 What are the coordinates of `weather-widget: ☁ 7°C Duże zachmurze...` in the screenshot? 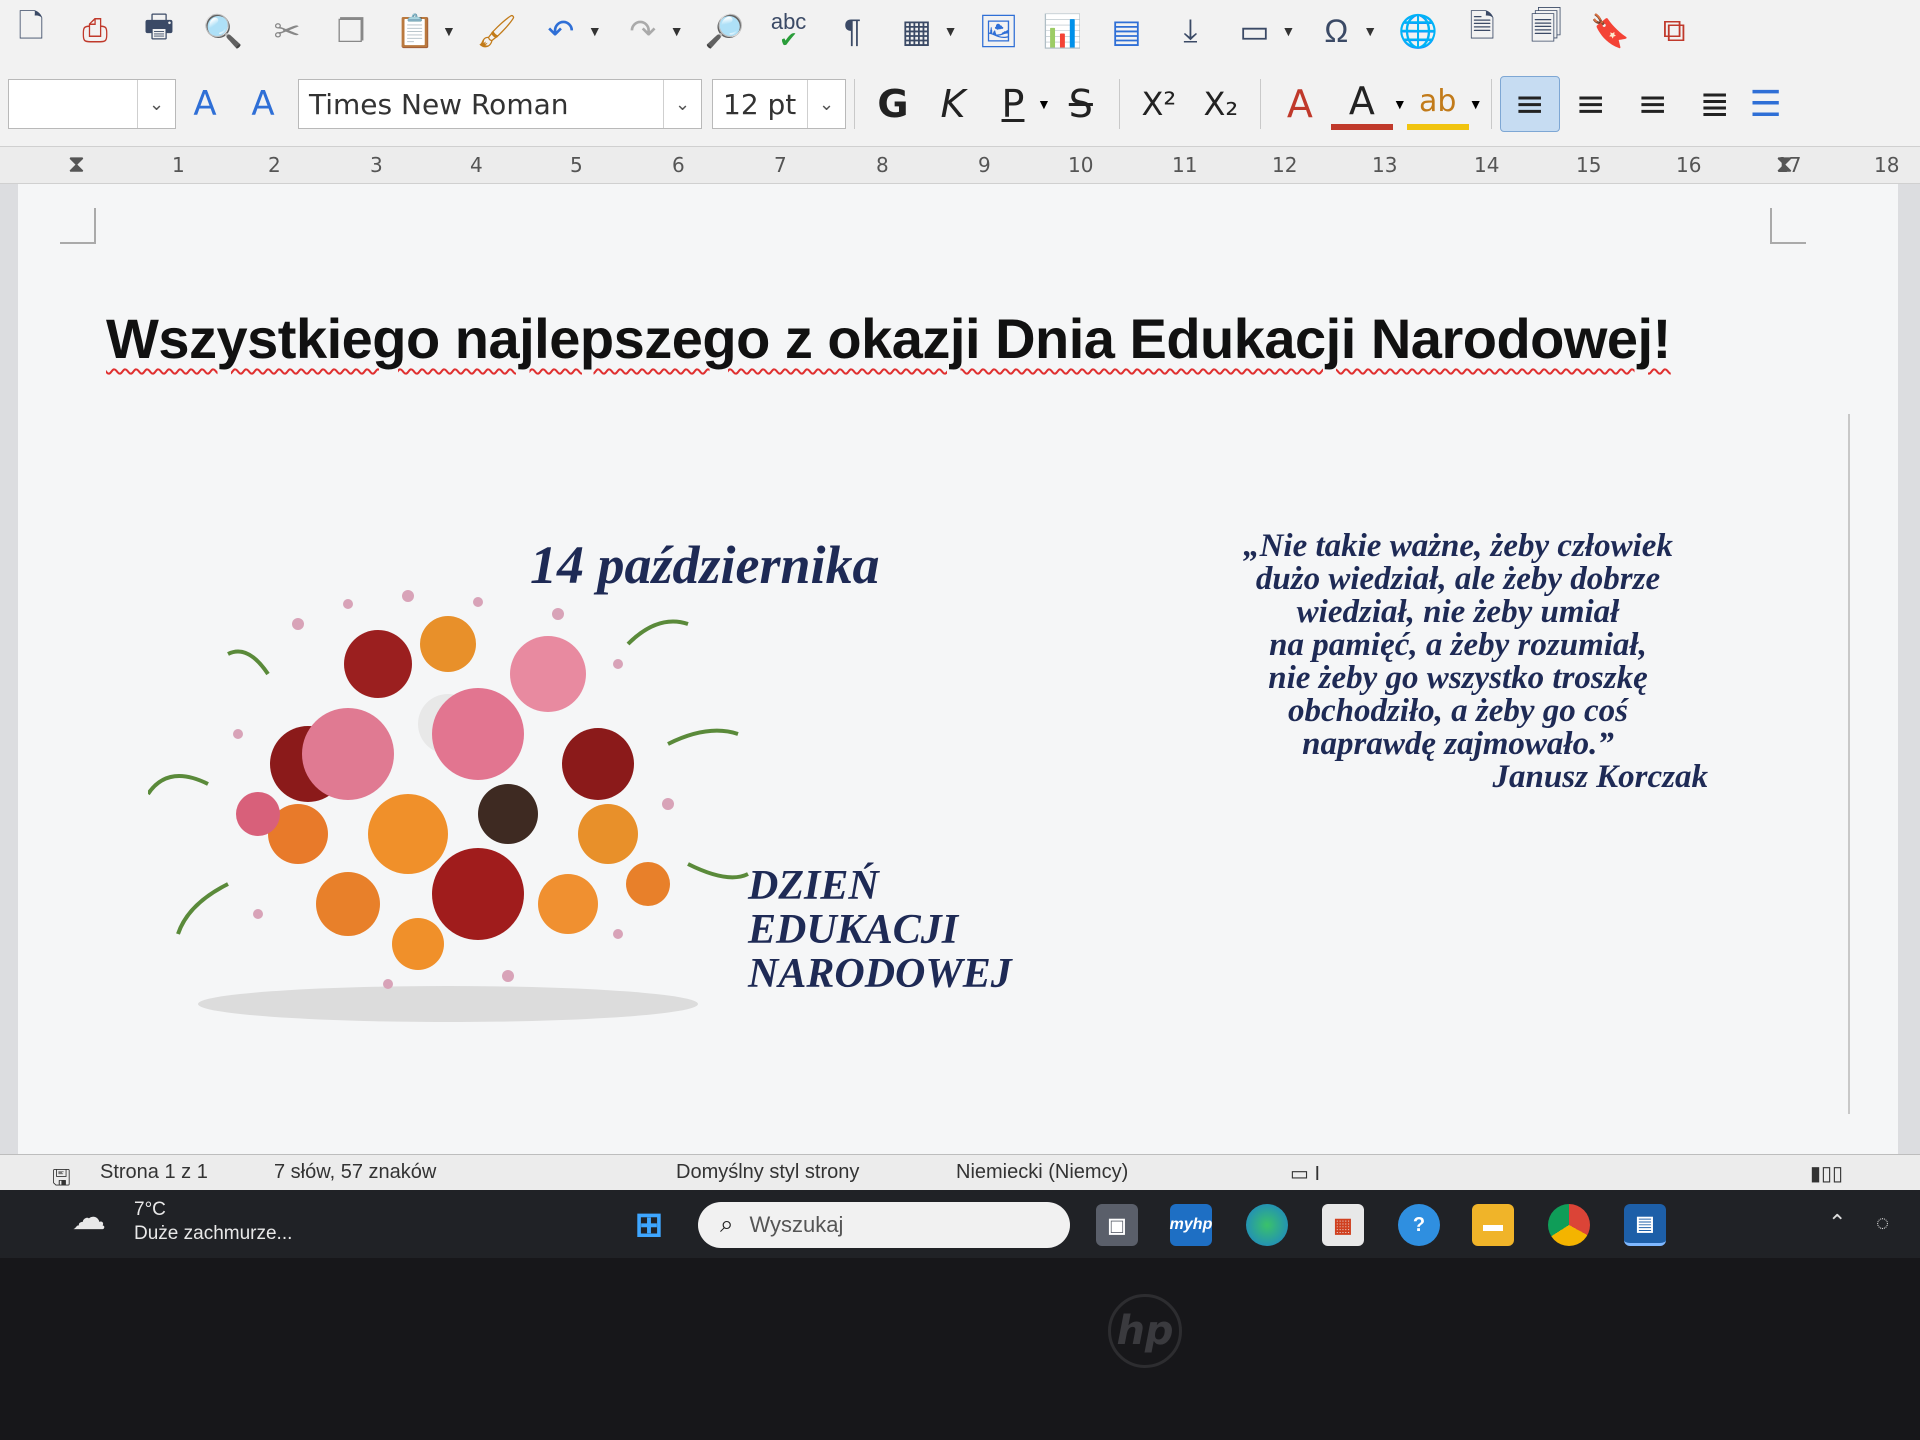 It's located at (182, 1222).